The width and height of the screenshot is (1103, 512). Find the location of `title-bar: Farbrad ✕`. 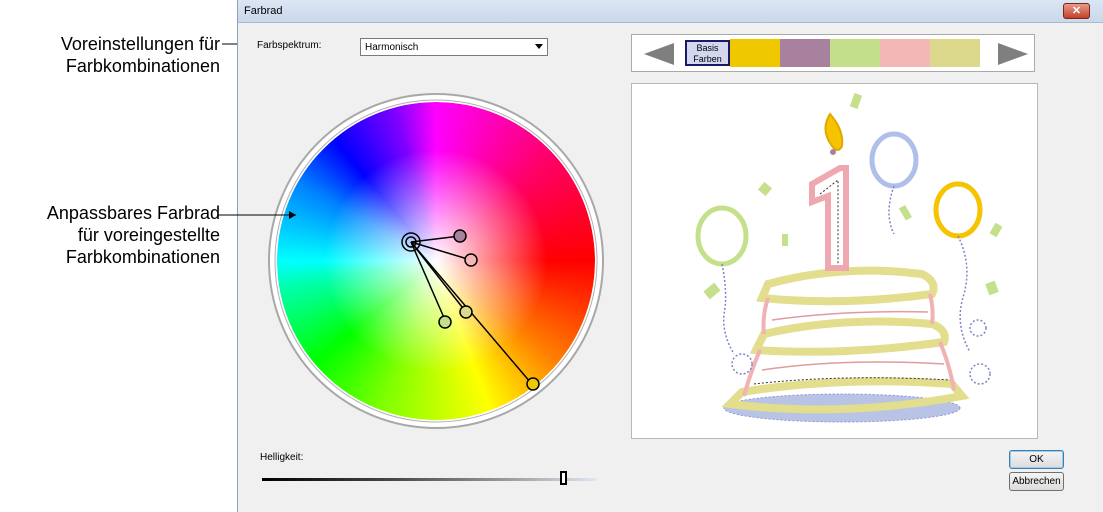

title-bar: Farbrad ✕ is located at coordinates (670, 11).